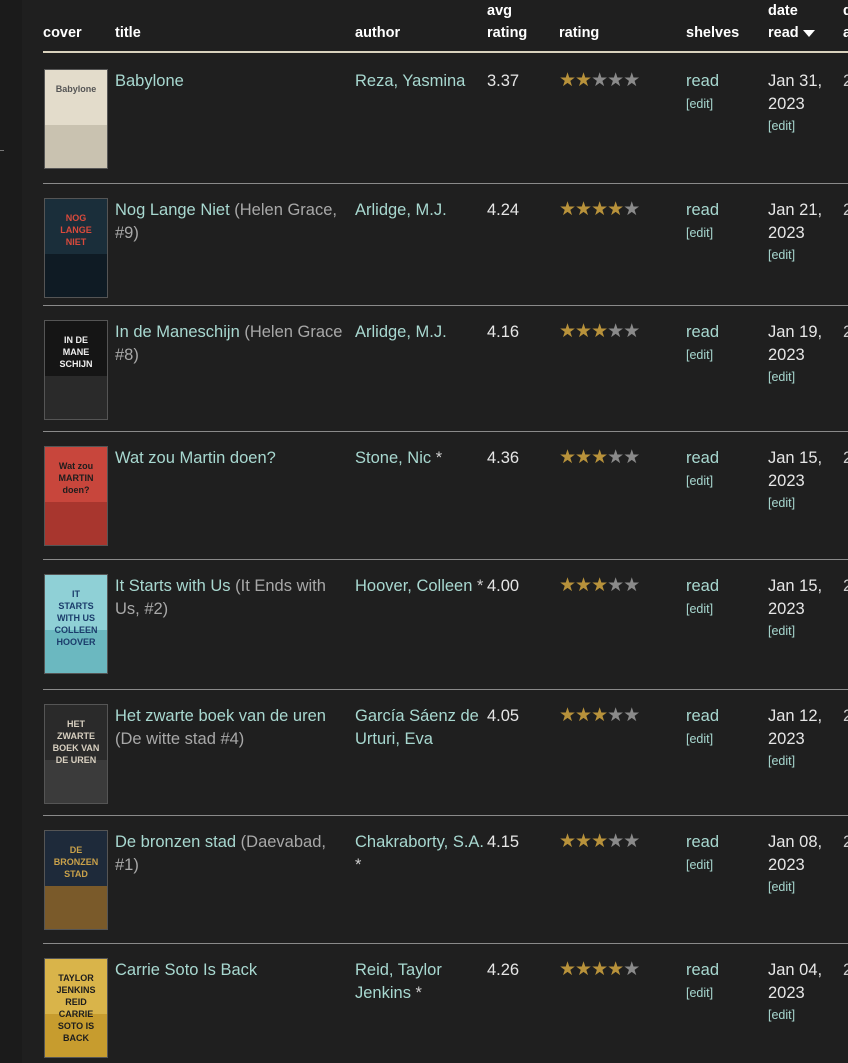  What do you see at coordinates (186, 970) in the screenshot?
I see `book-title-link: Carrie Soto Is Back` at bounding box center [186, 970].